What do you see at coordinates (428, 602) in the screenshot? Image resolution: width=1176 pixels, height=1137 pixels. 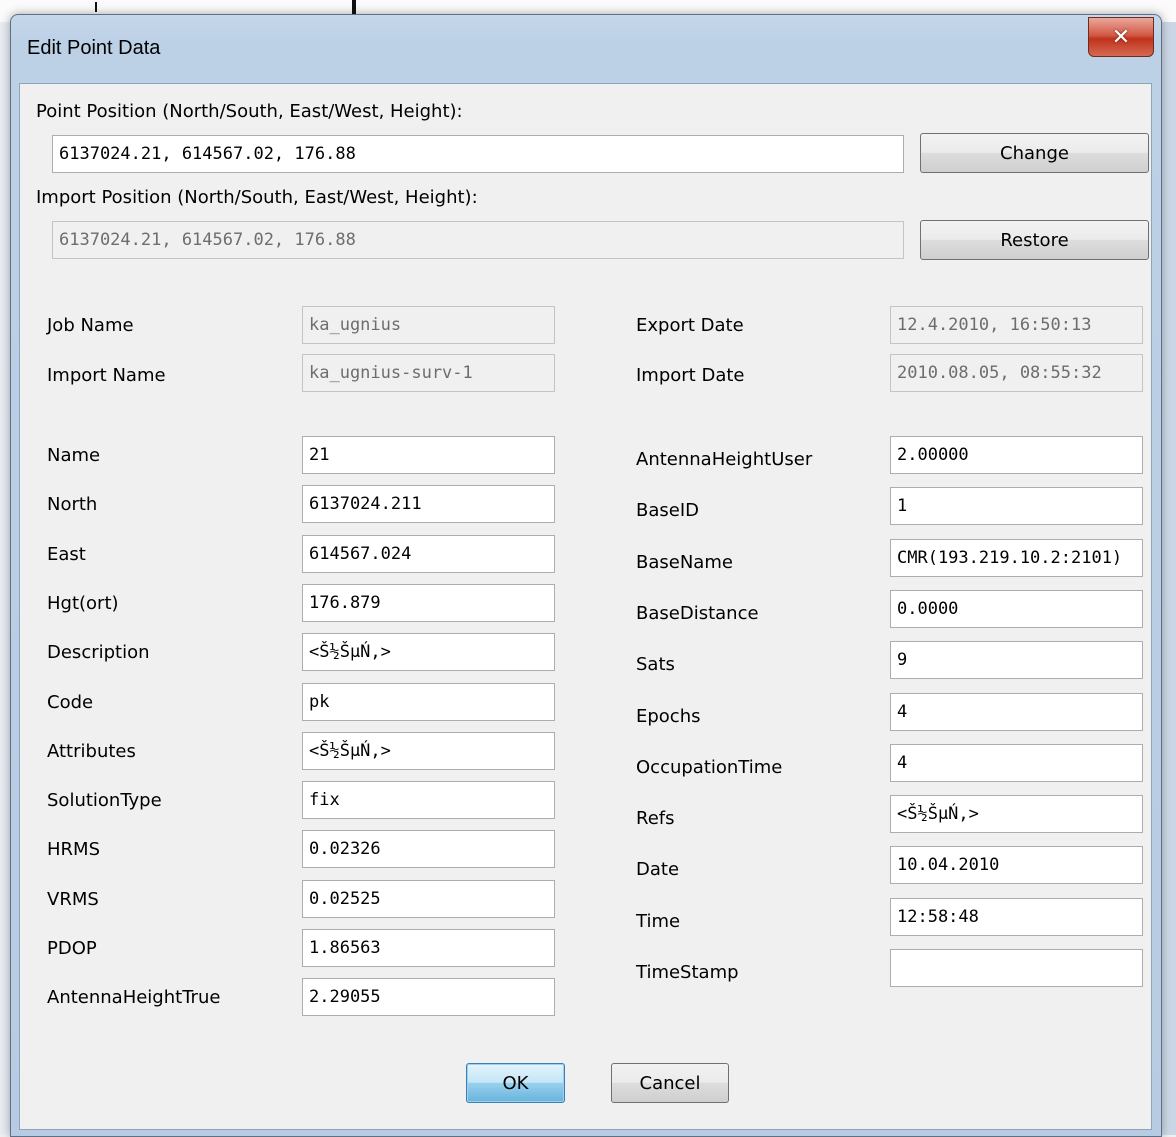 I see `hgt-ort-field: 176.879` at bounding box center [428, 602].